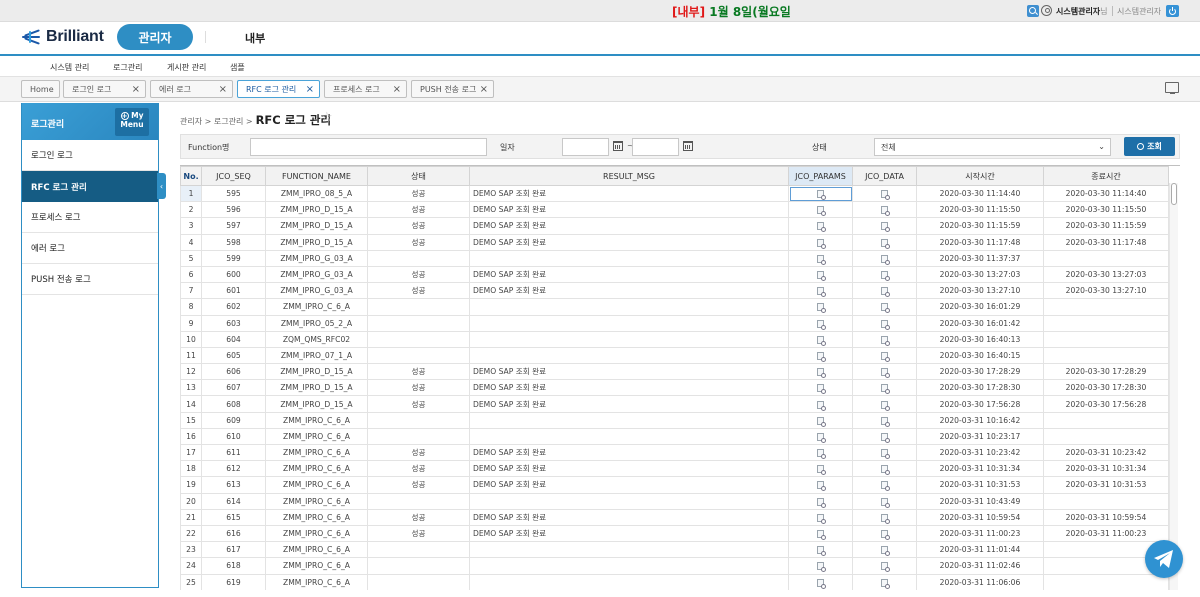  Describe the element at coordinates (418, 176) in the screenshot. I see `column-header: 상태` at that location.